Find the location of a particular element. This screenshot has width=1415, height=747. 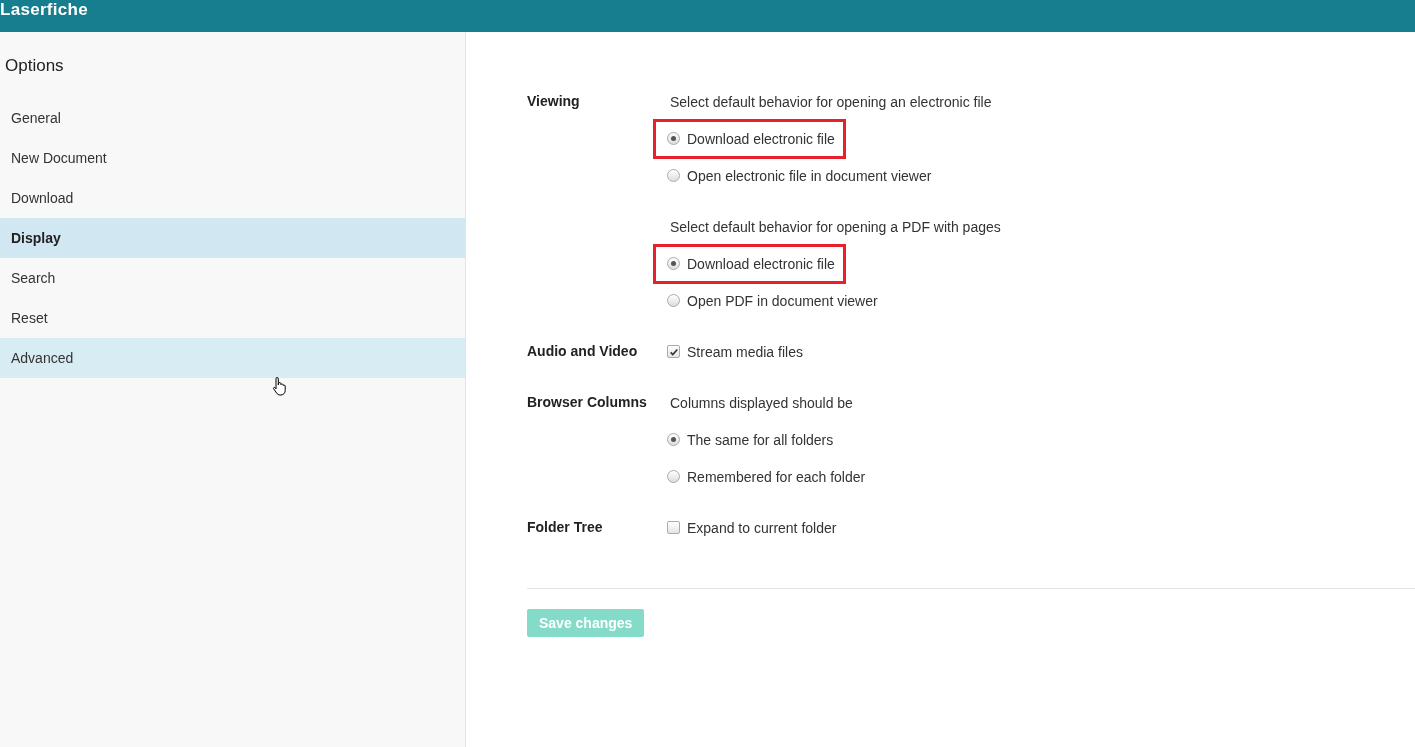

hand-pointer-icon is located at coordinates (280, 386).